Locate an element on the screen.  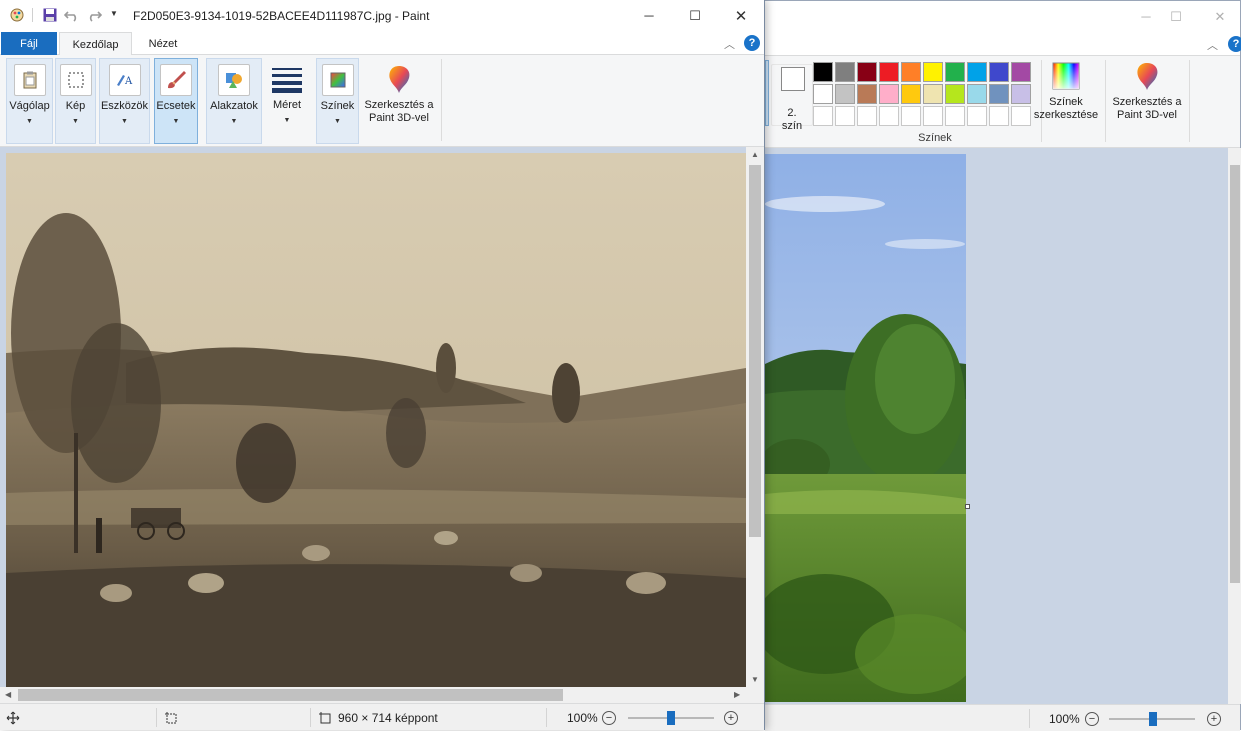
tab-view: Nézet is located at coordinates (163, 43).